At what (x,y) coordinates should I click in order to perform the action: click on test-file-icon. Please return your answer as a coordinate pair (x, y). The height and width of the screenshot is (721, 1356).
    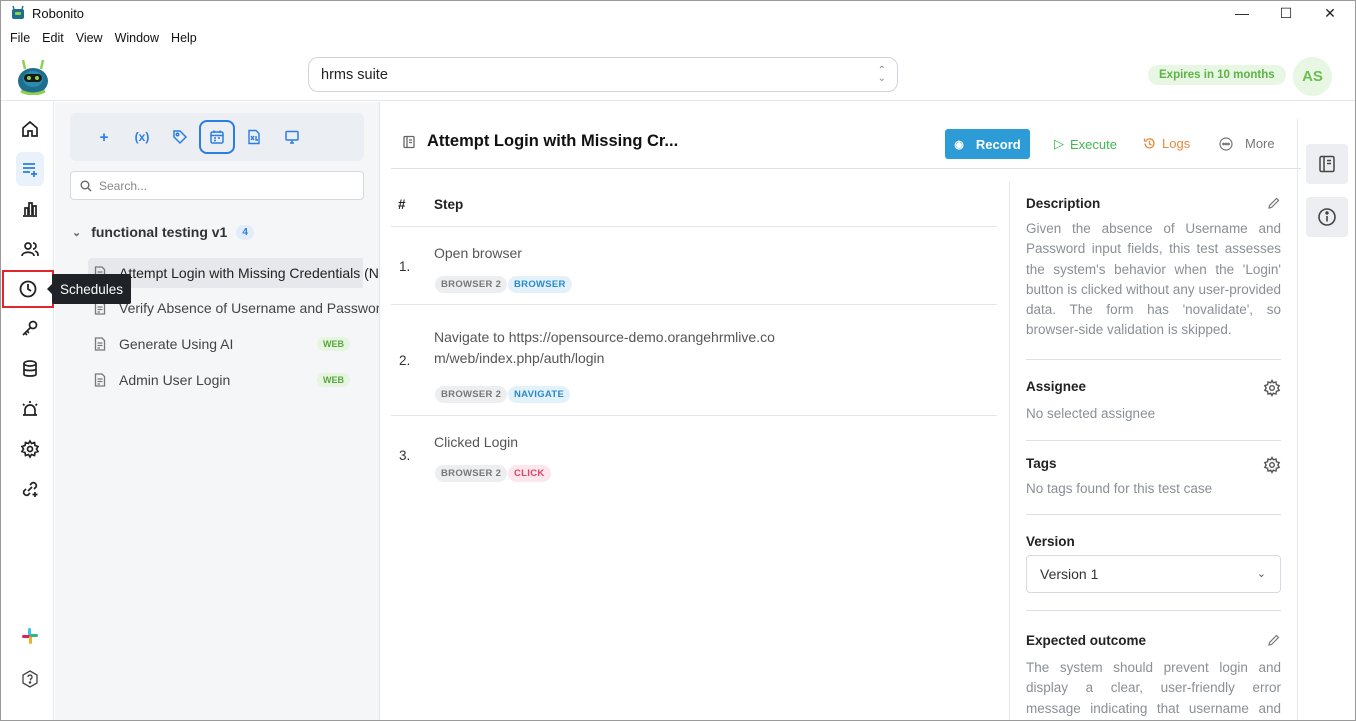
    Looking at the image, I should click on (100, 344).